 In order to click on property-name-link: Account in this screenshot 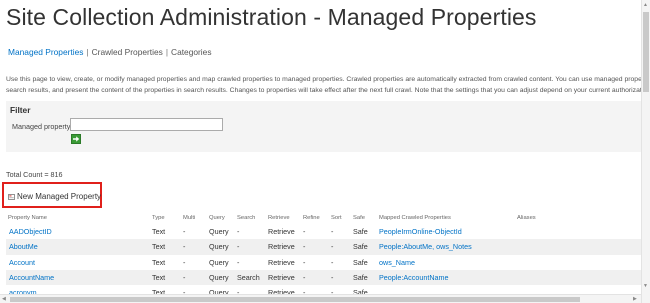, I will do `click(78, 262)`.